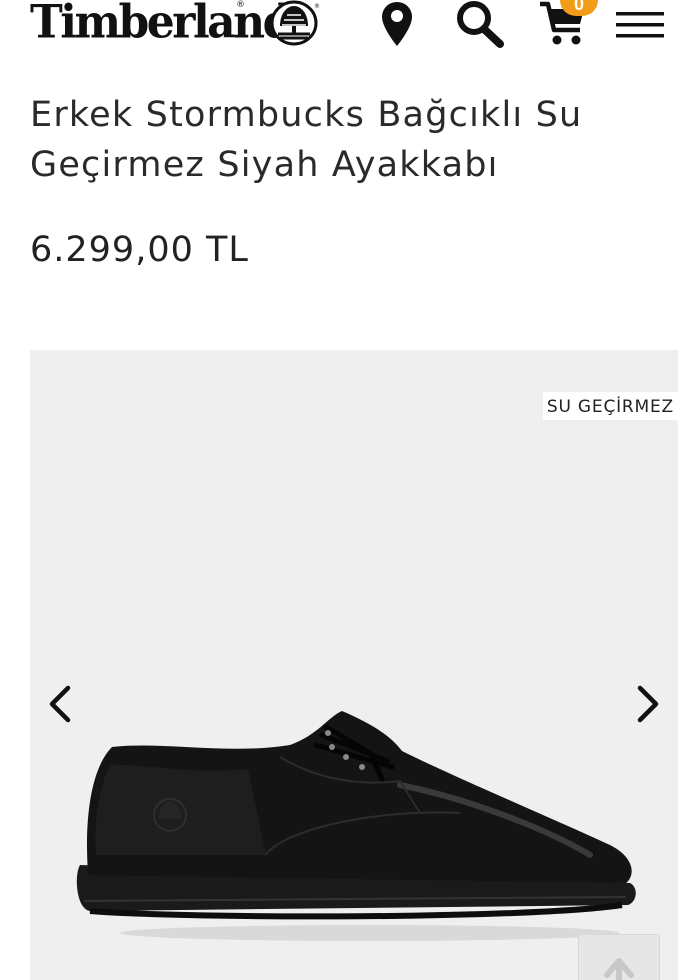 The height and width of the screenshot is (980, 700). Describe the element at coordinates (161, 25) in the screenshot. I see `logo-wordmark: Timberland` at that location.